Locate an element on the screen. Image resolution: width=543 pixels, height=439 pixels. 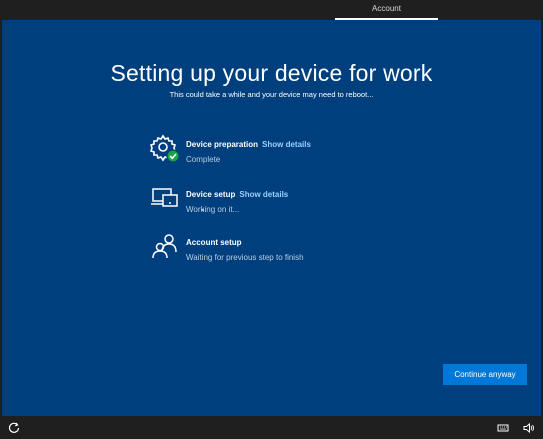
step-status: Waiting for previous step to finish is located at coordinates (245, 257).